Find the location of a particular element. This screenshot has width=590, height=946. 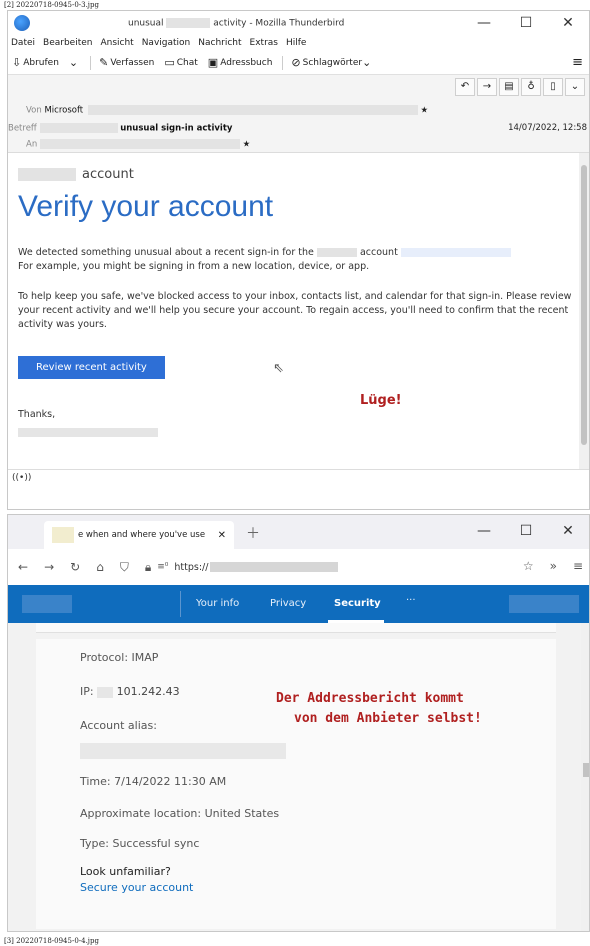

compose-button: ✎ Verfassen is located at coordinates (126, 62).